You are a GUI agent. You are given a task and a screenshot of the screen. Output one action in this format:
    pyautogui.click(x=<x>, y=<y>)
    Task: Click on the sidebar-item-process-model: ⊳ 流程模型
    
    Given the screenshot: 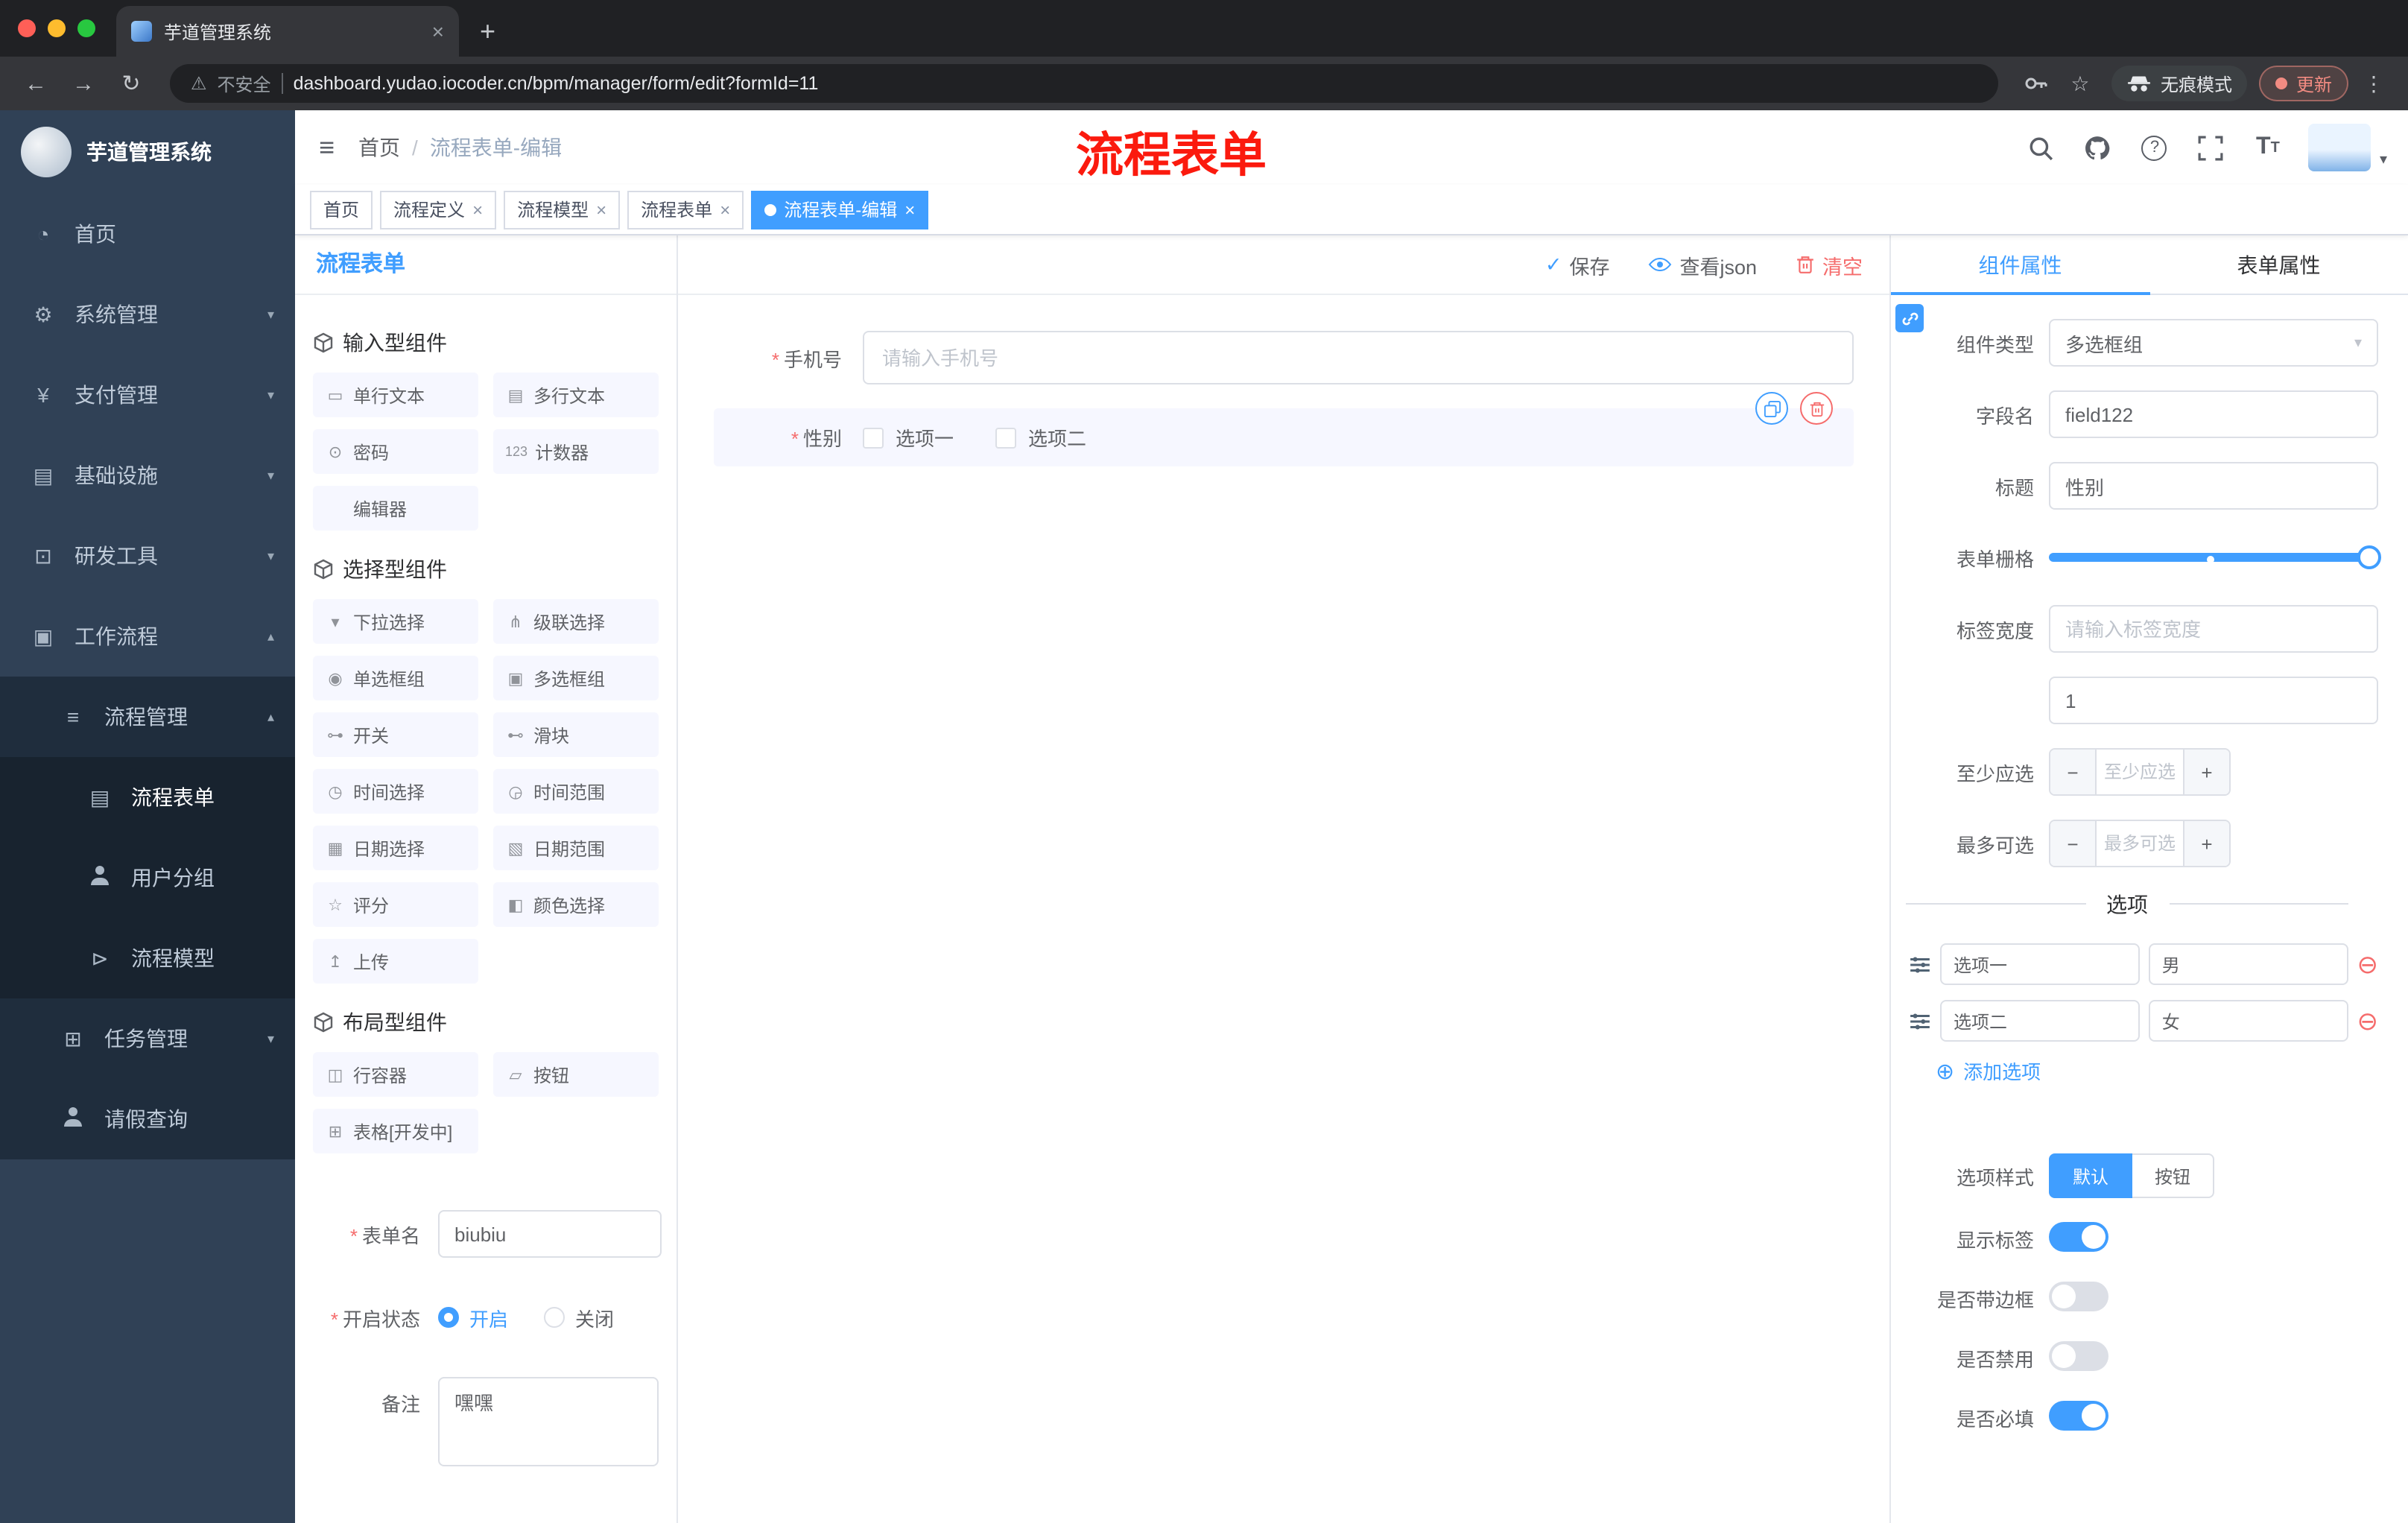 What is the action you would take?
    pyautogui.click(x=147, y=958)
    